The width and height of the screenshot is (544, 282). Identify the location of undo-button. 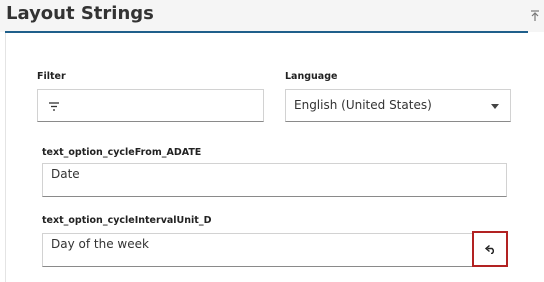
(490, 249).